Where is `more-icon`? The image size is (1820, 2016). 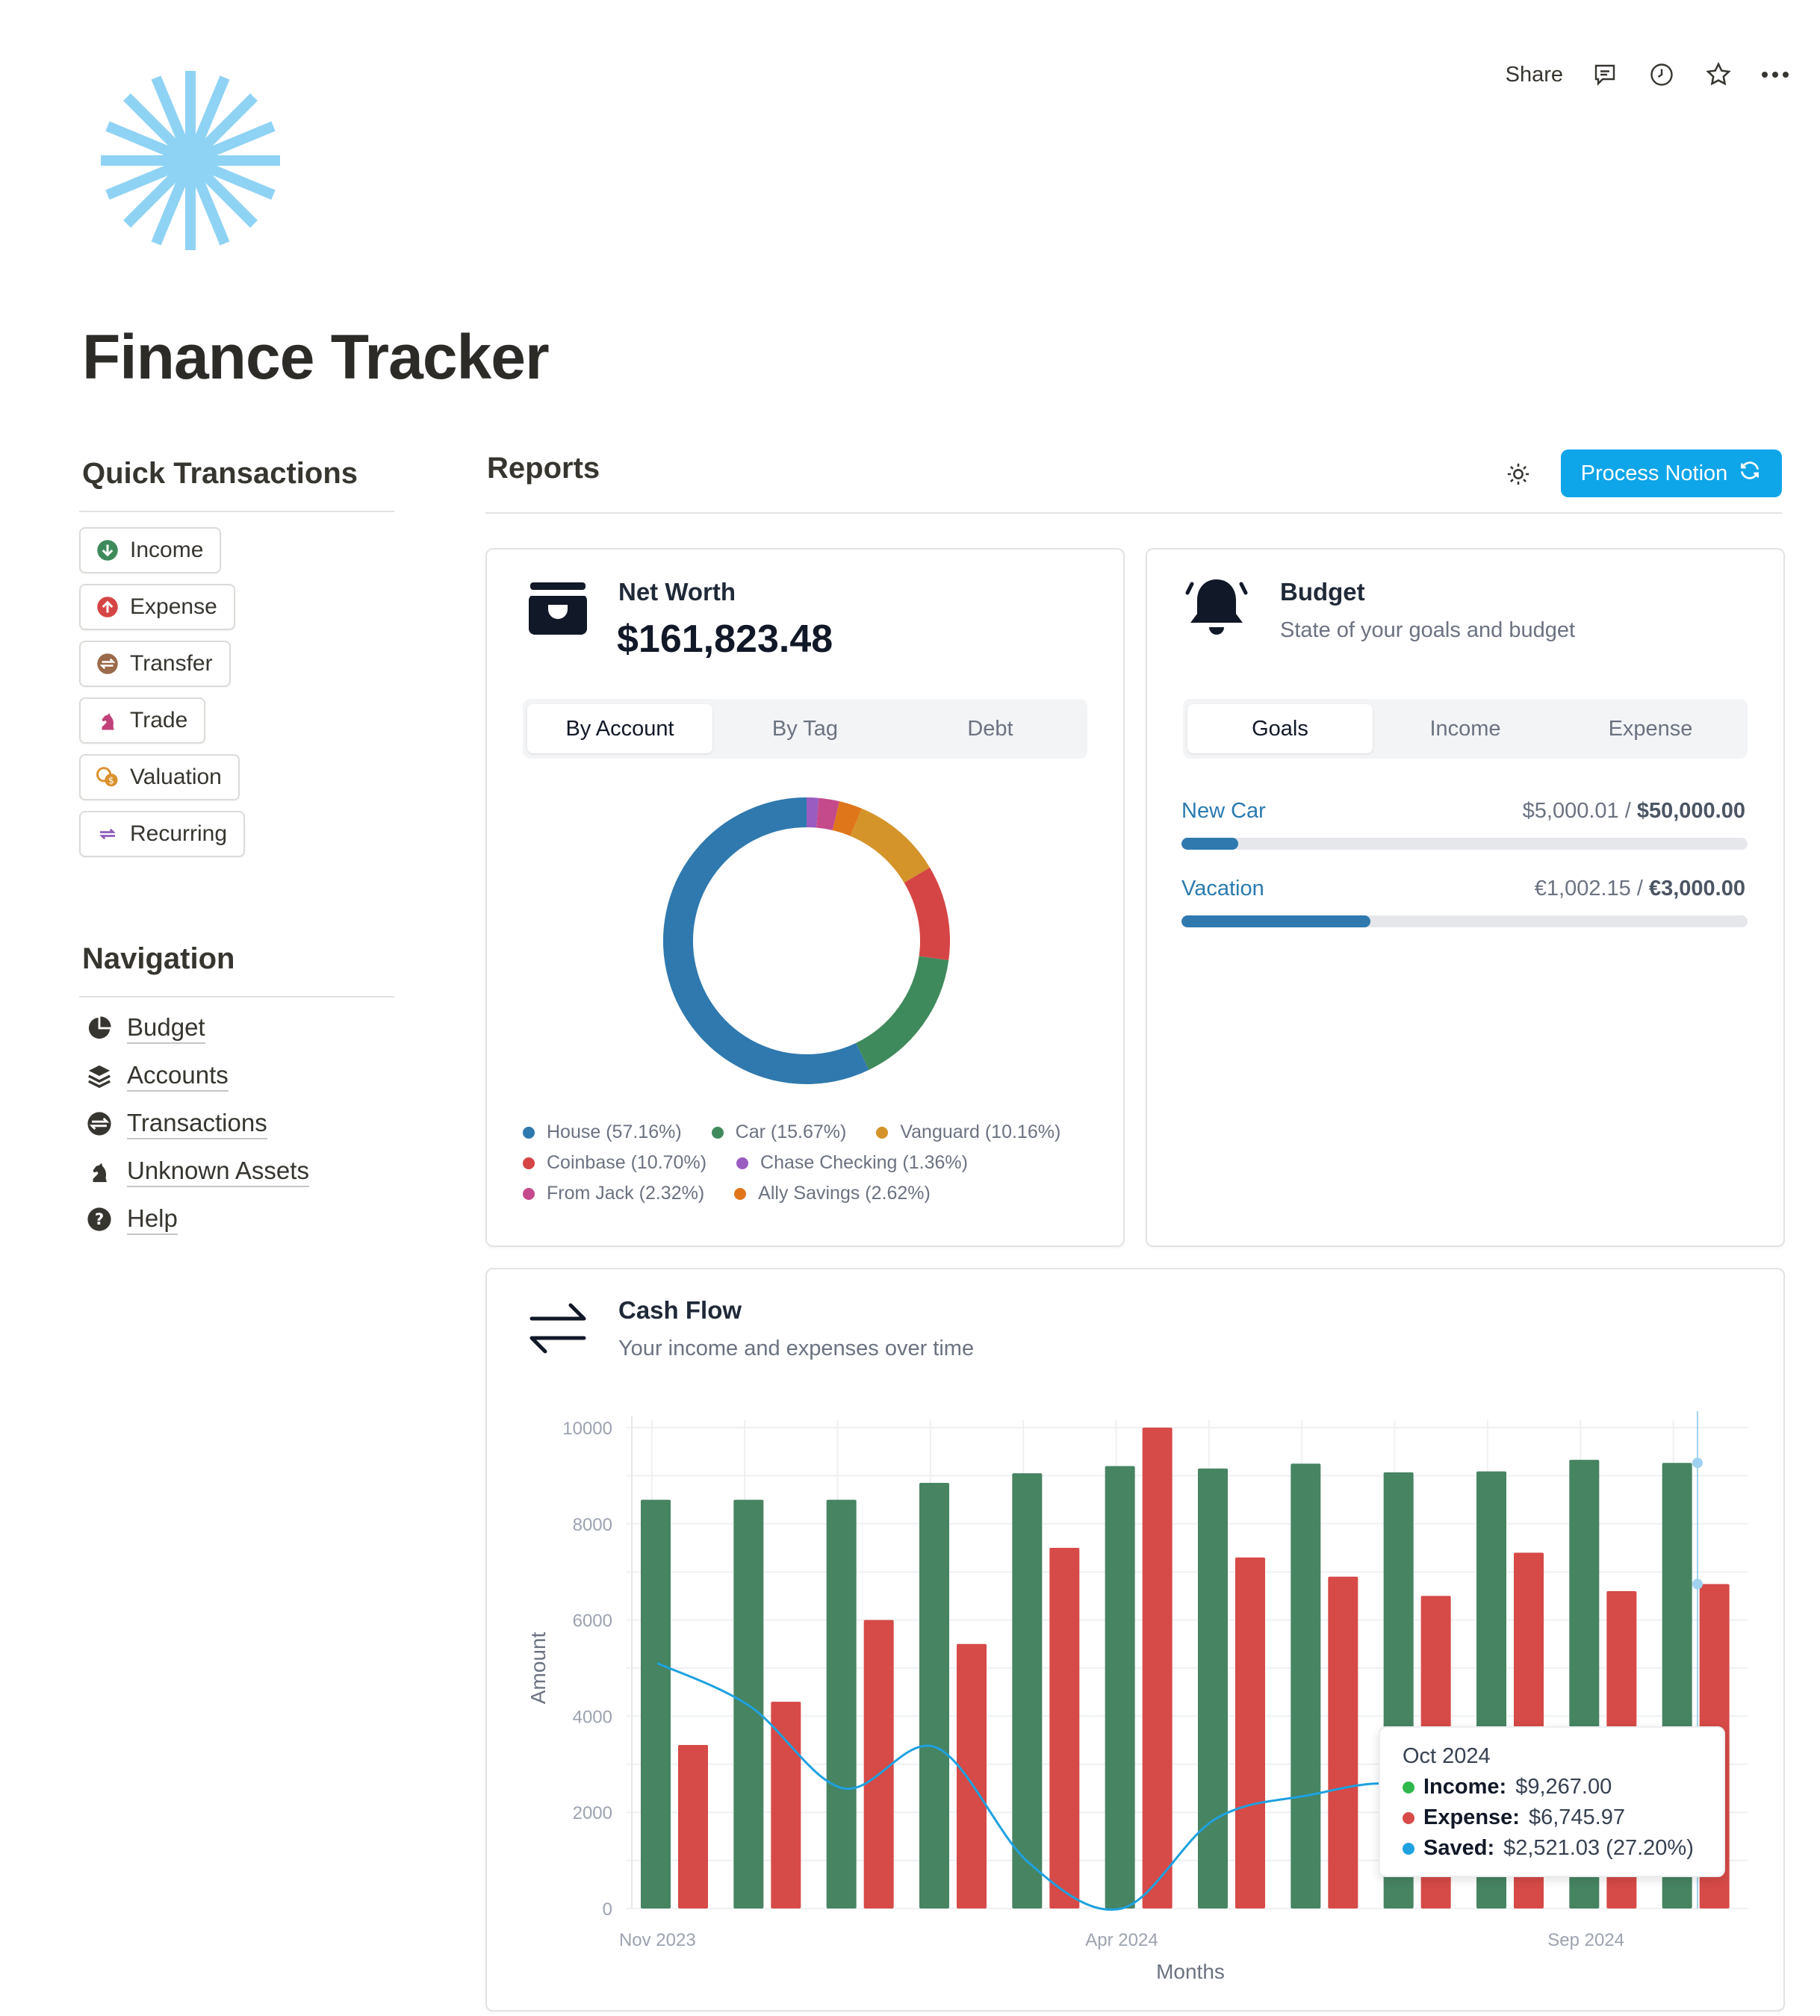
more-icon is located at coordinates (1775, 75).